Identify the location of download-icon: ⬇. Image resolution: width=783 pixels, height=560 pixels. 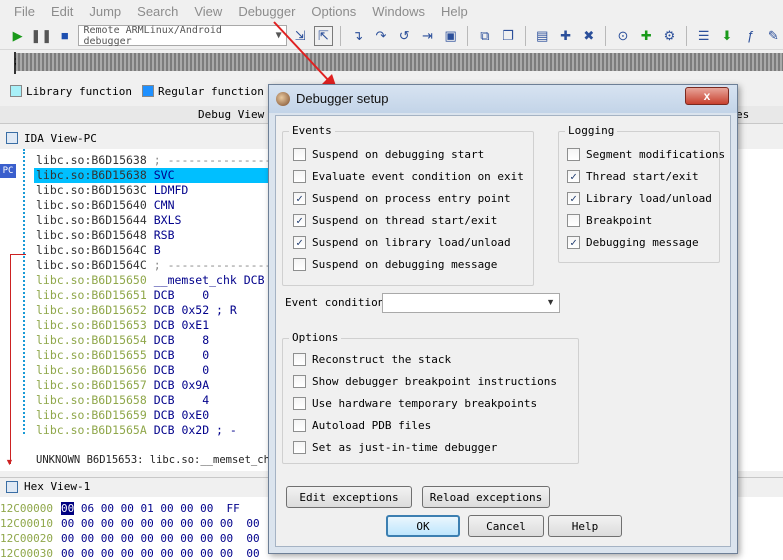
(726, 36).